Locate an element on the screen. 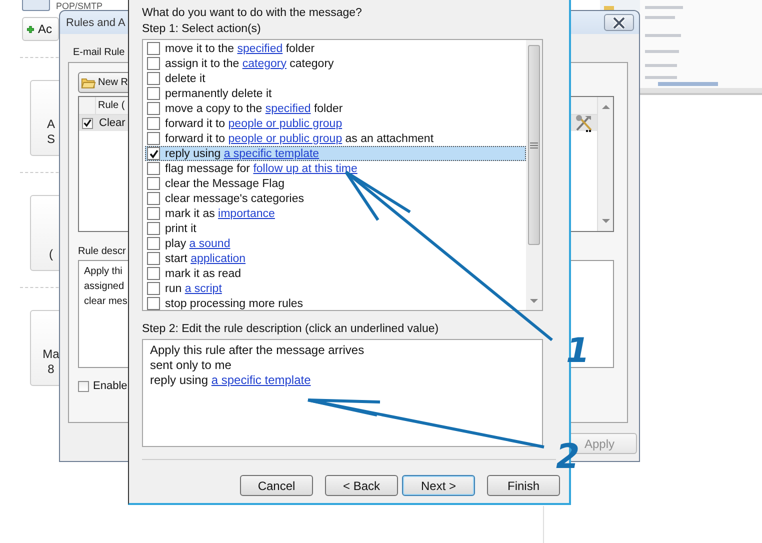 This screenshot has width=762, height=543. description-line: assigned is located at coordinates (104, 287).